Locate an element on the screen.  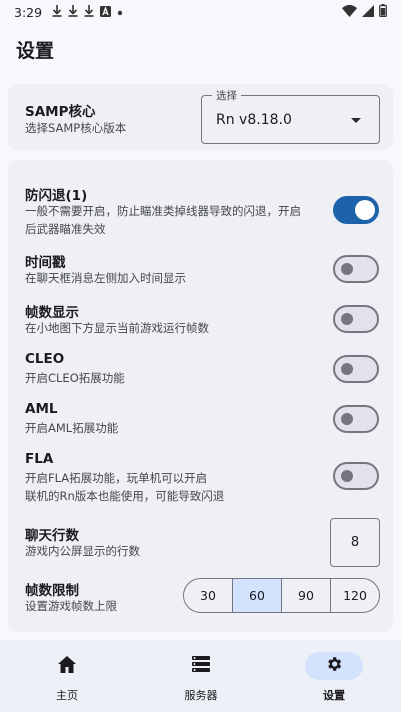
anti-crash-switch is located at coordinates (356, 210).